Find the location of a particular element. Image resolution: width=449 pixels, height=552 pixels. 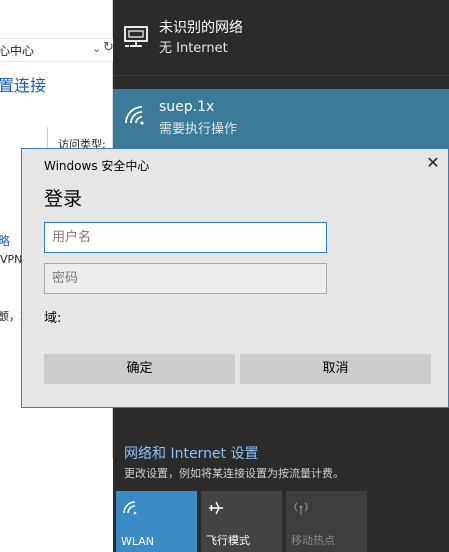

settings-description: 更改设置，例如将某连接设置为按流量计费。 is located at coordinates (234, 473).